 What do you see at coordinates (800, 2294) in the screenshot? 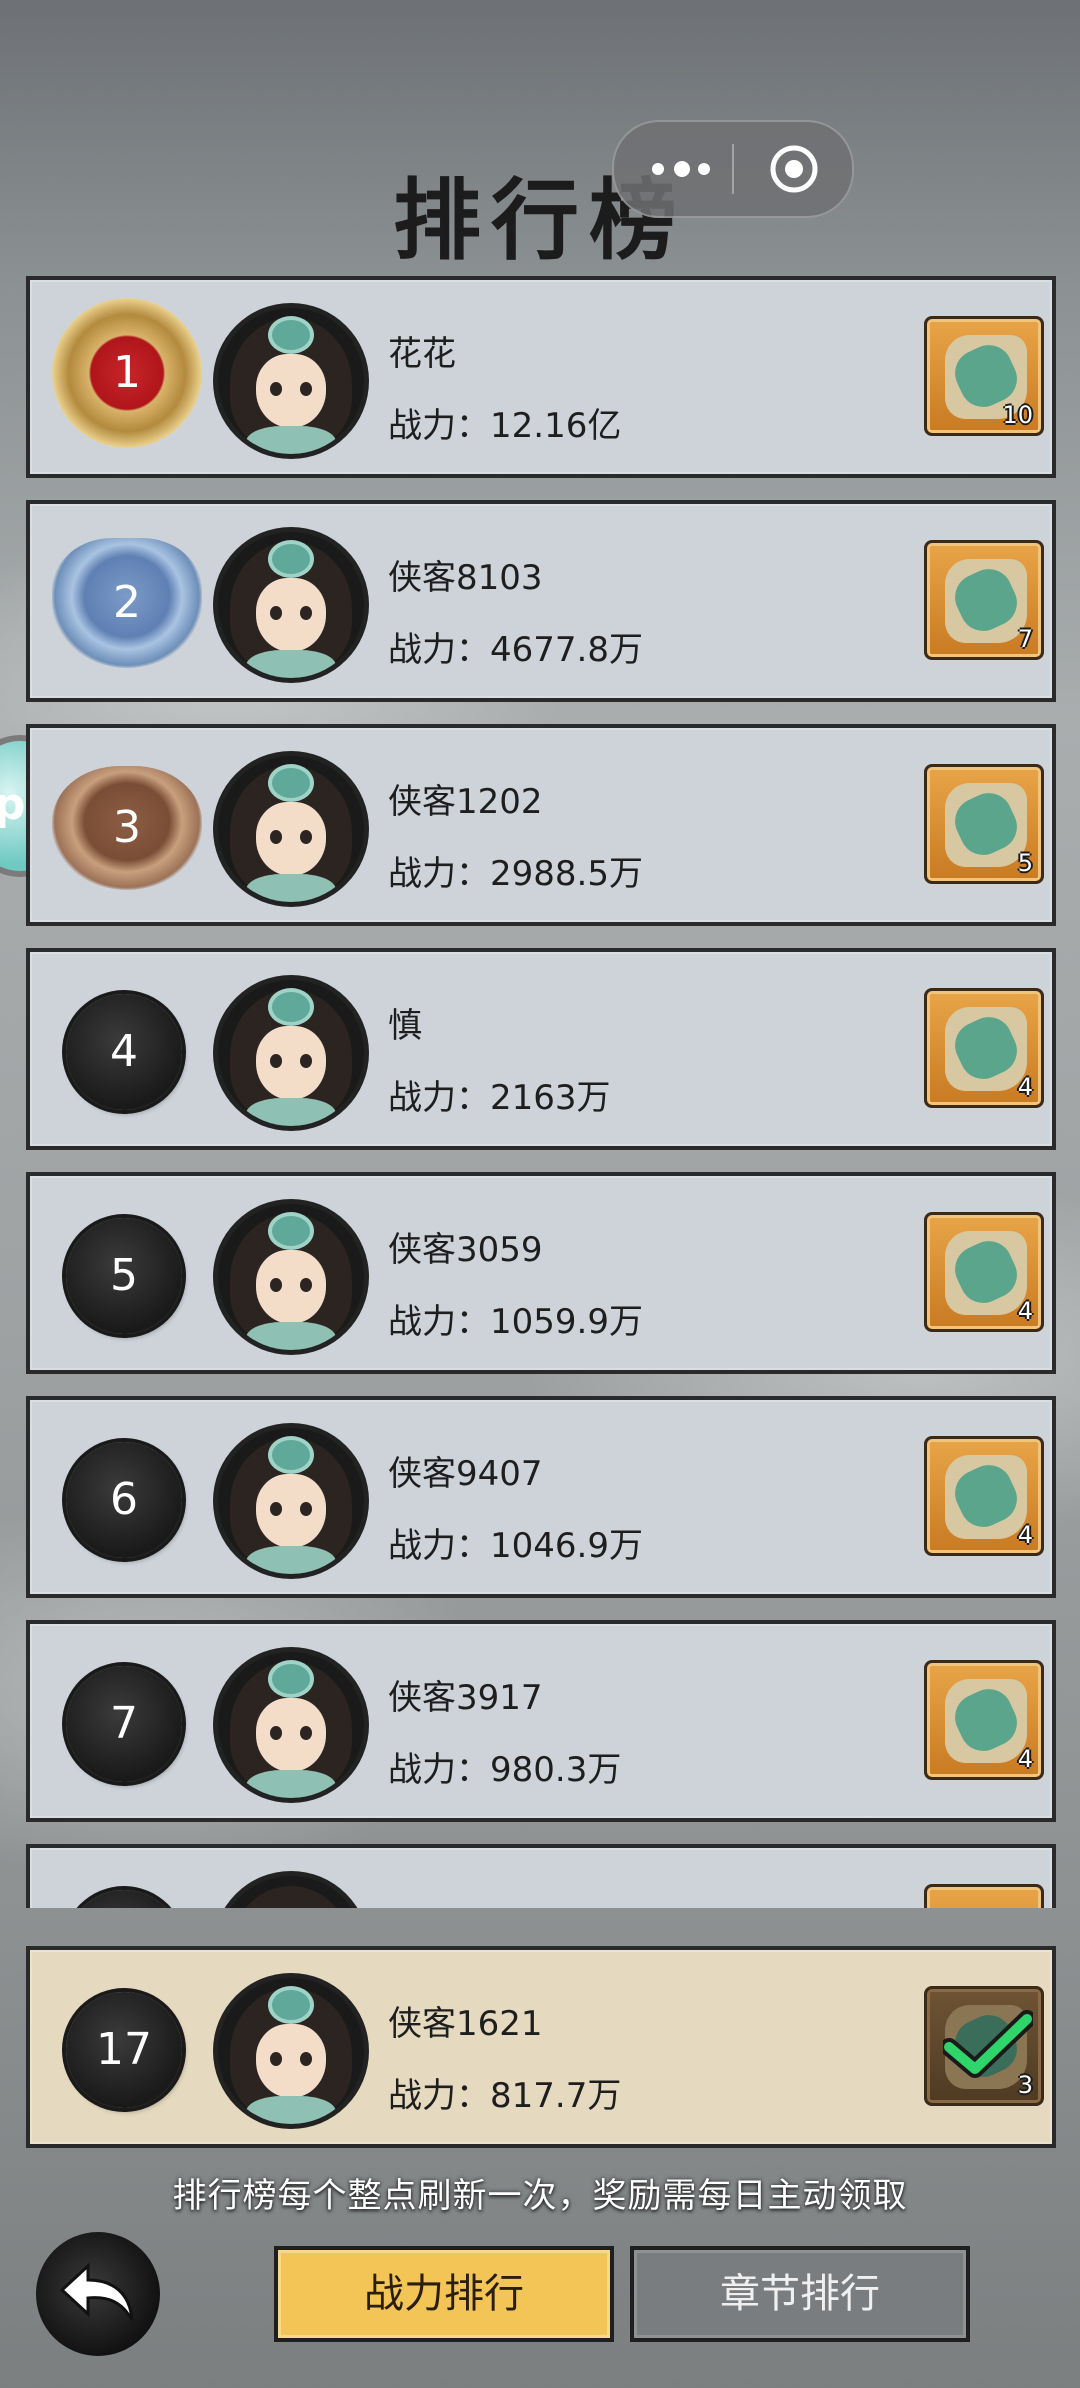
I see `tab-chapter-ranking: 章节排行` at bounding box center [800, 2294].